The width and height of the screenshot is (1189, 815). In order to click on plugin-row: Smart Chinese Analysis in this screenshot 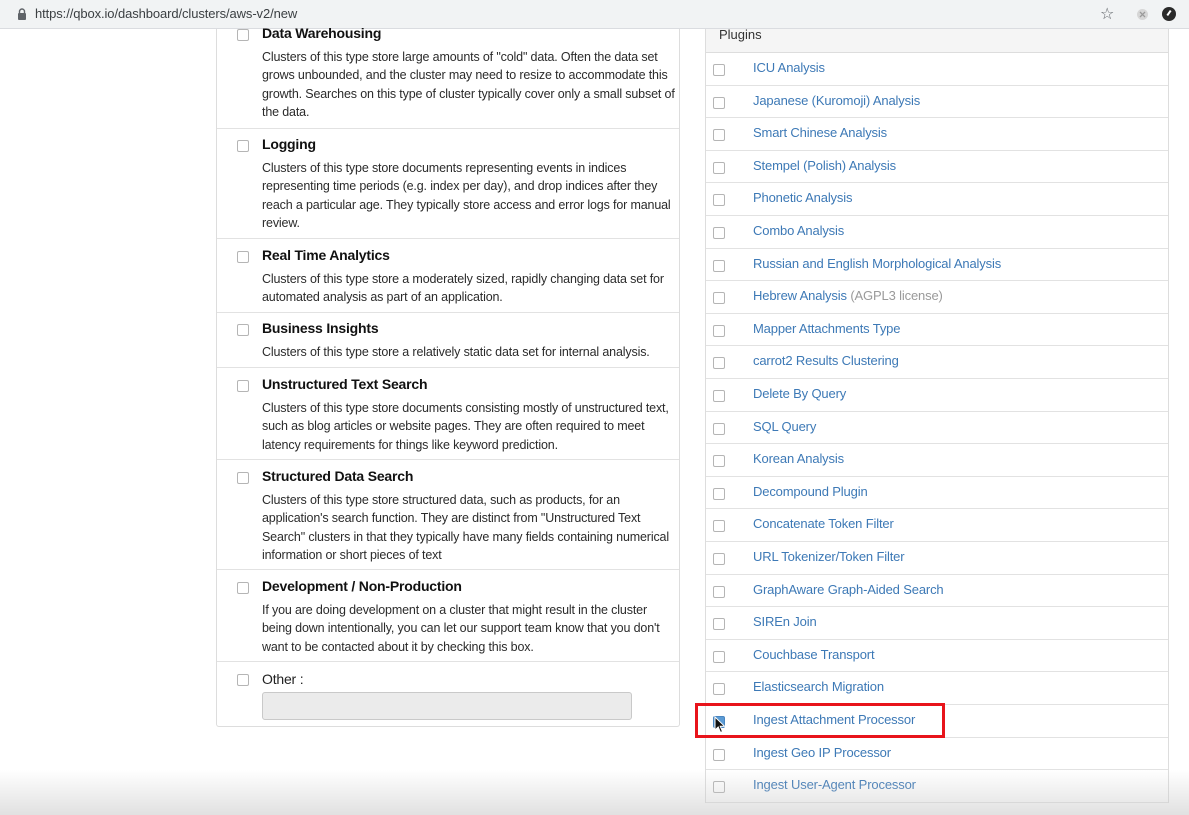, I will do `click(937, 134)`.